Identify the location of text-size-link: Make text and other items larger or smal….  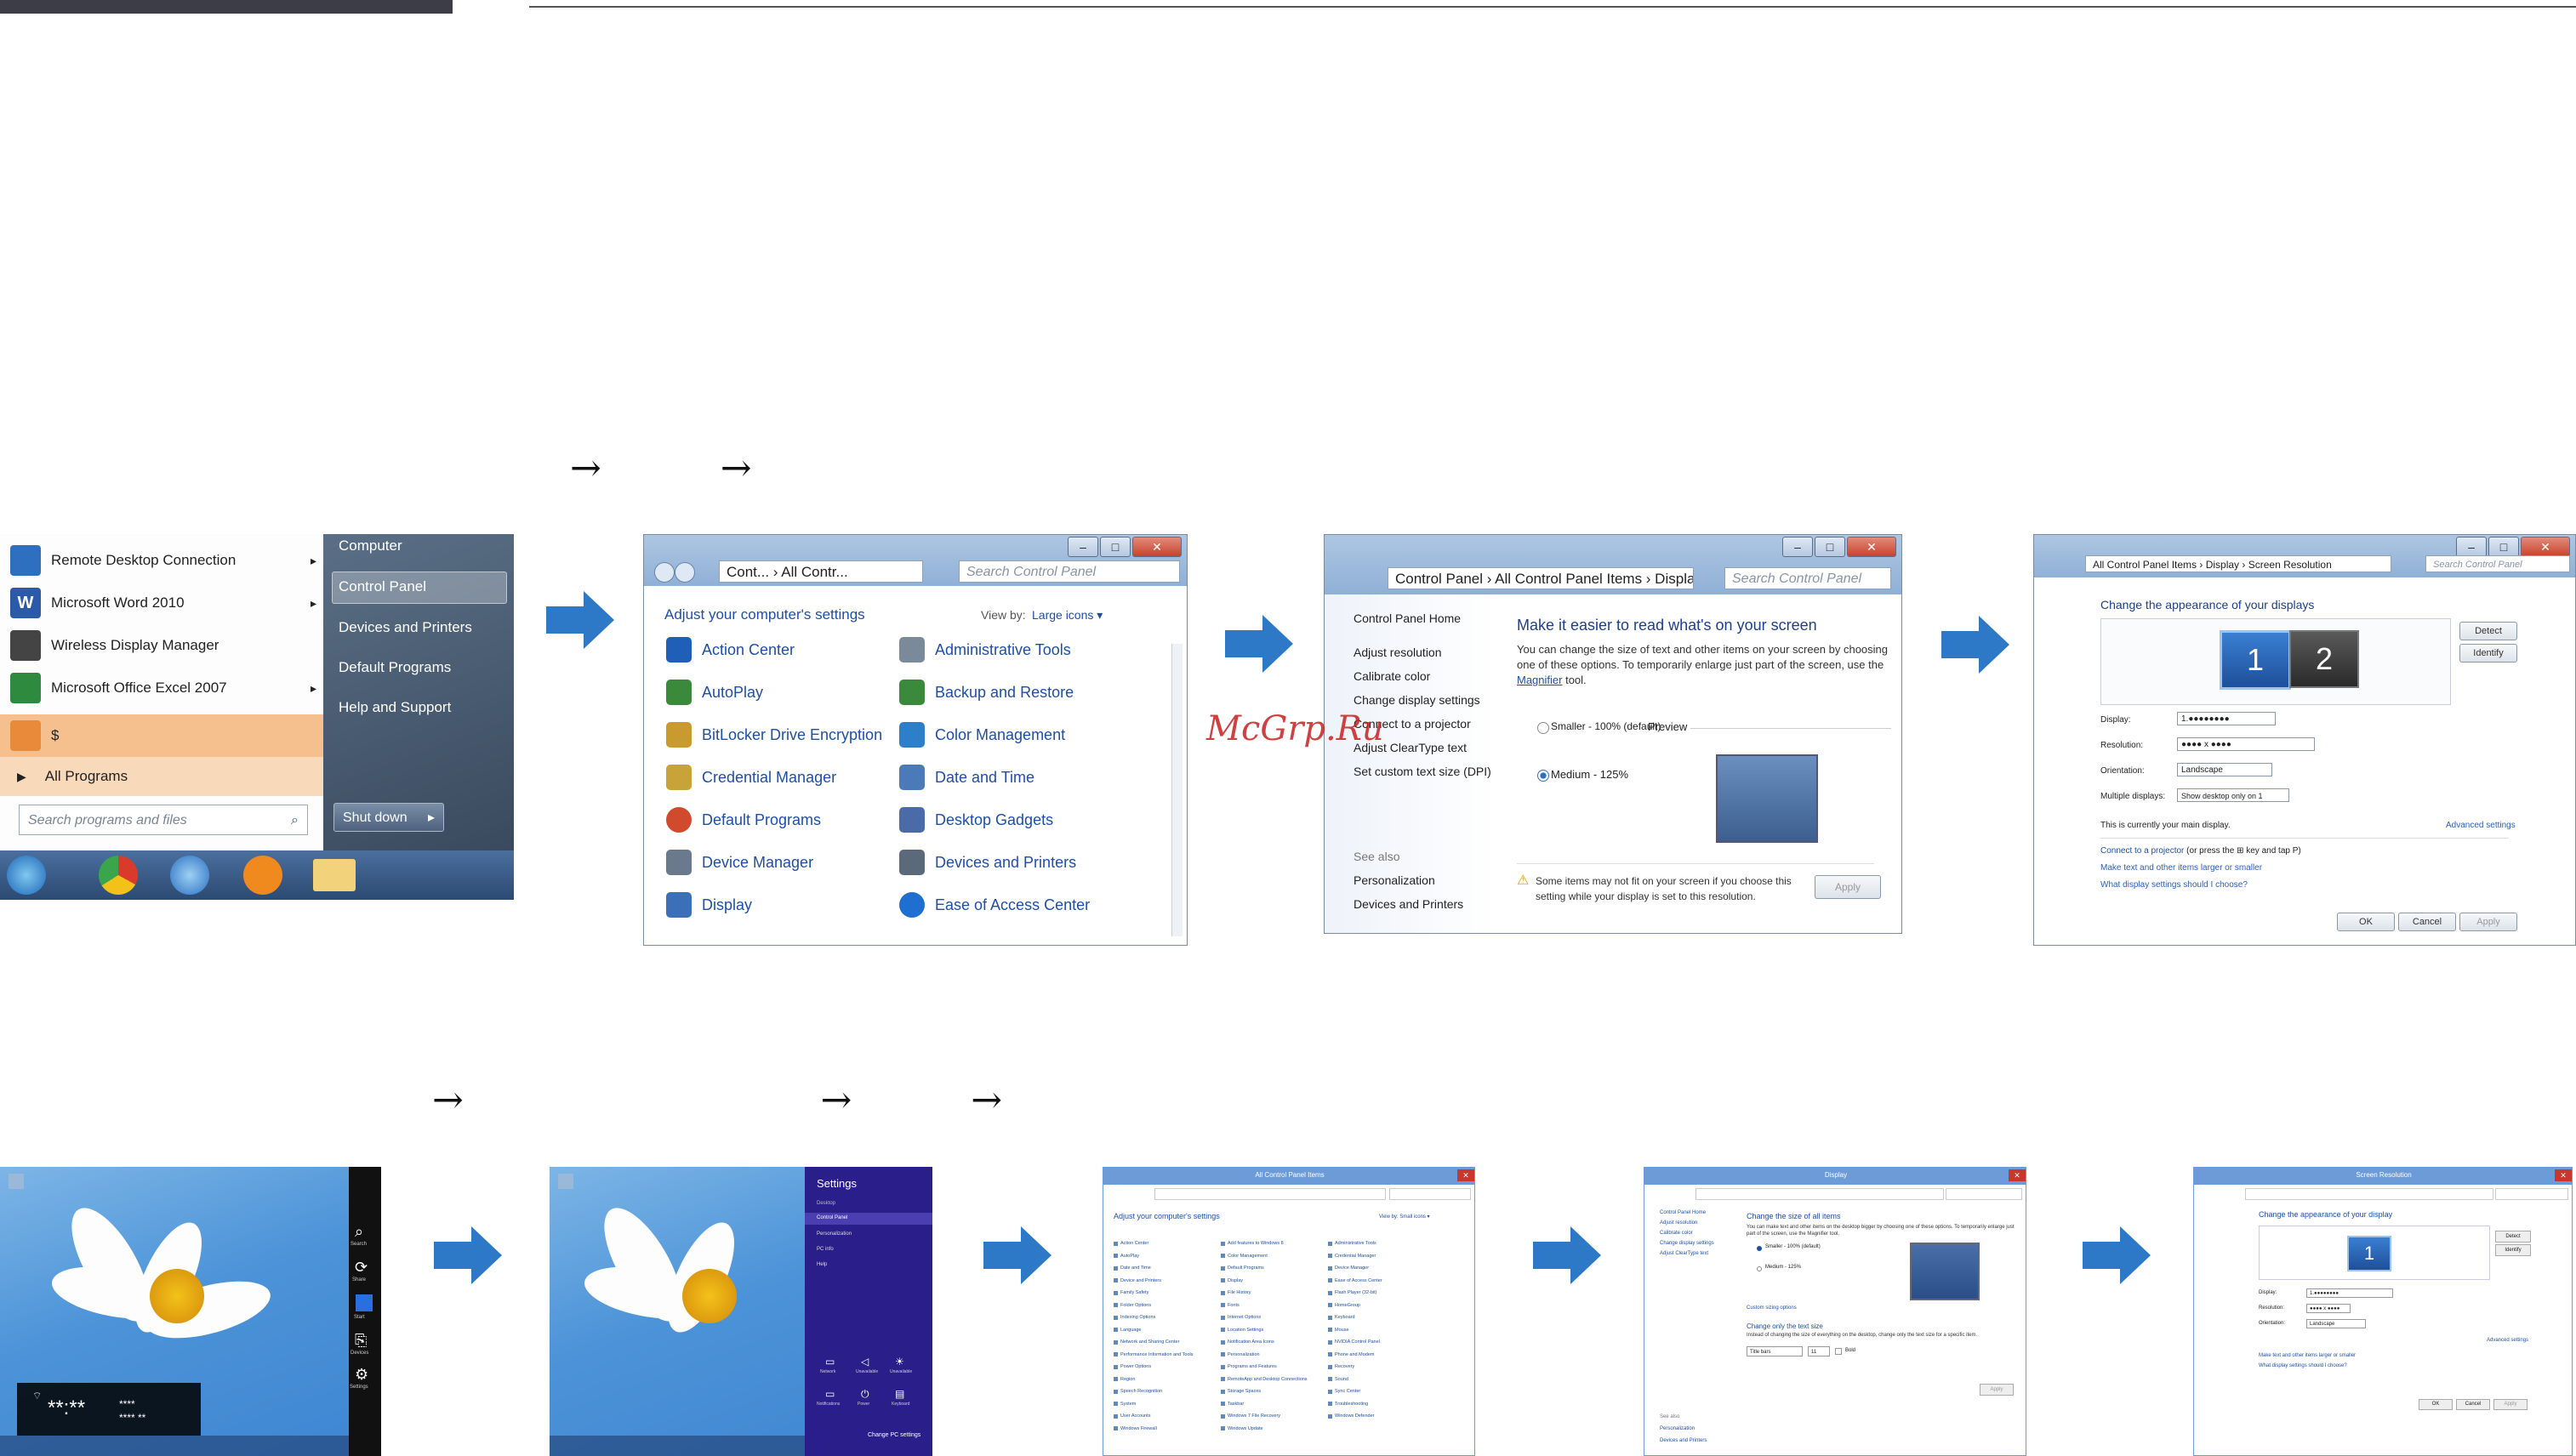
(2181, 868).